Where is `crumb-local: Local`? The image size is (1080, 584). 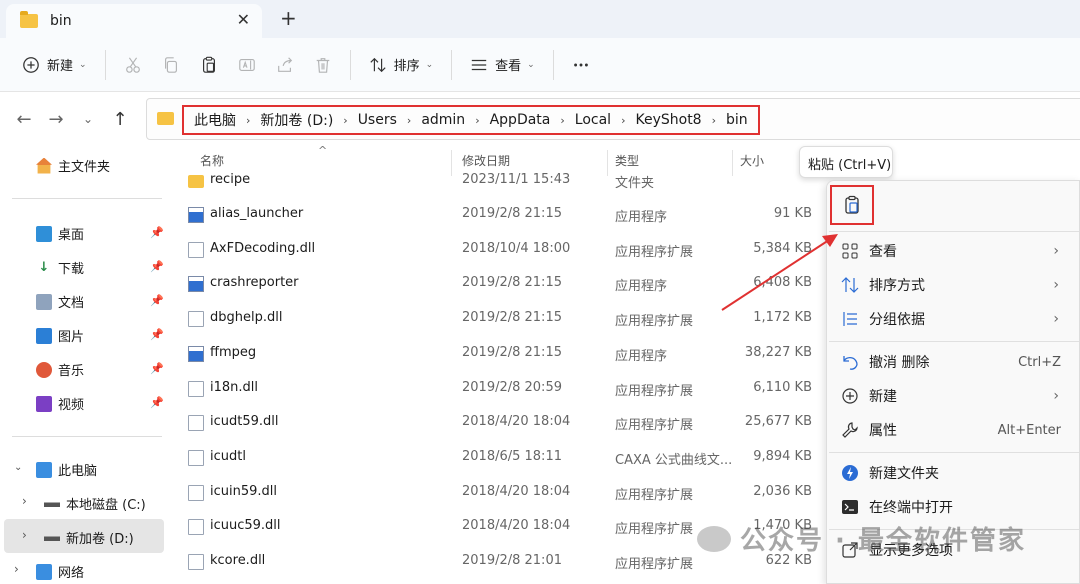
crumb-local: Local is located at coordinates (593, 120).